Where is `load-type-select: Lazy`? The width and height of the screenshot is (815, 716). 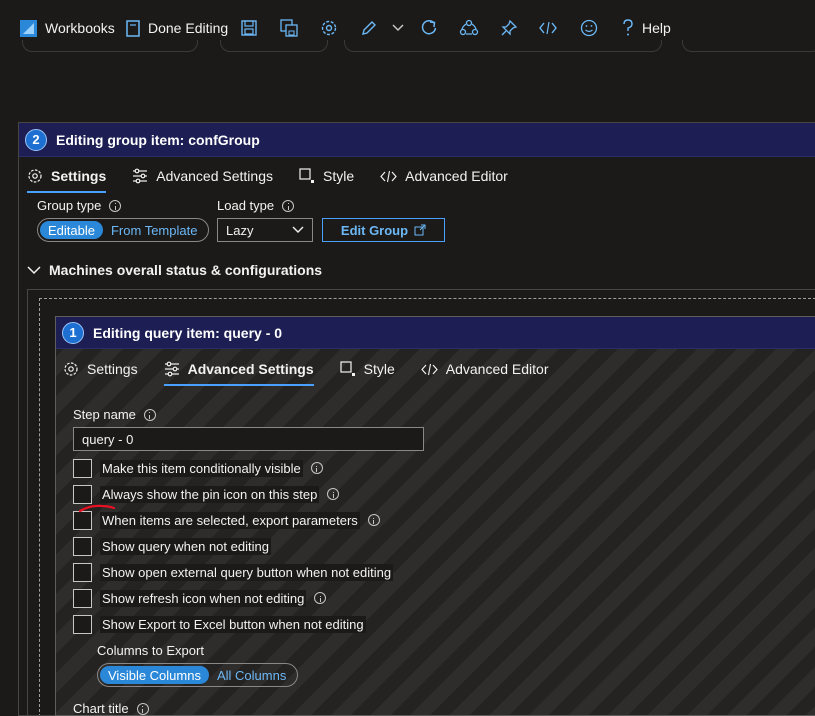 load-type-select: Lazy is located at coordinates (265, 230).